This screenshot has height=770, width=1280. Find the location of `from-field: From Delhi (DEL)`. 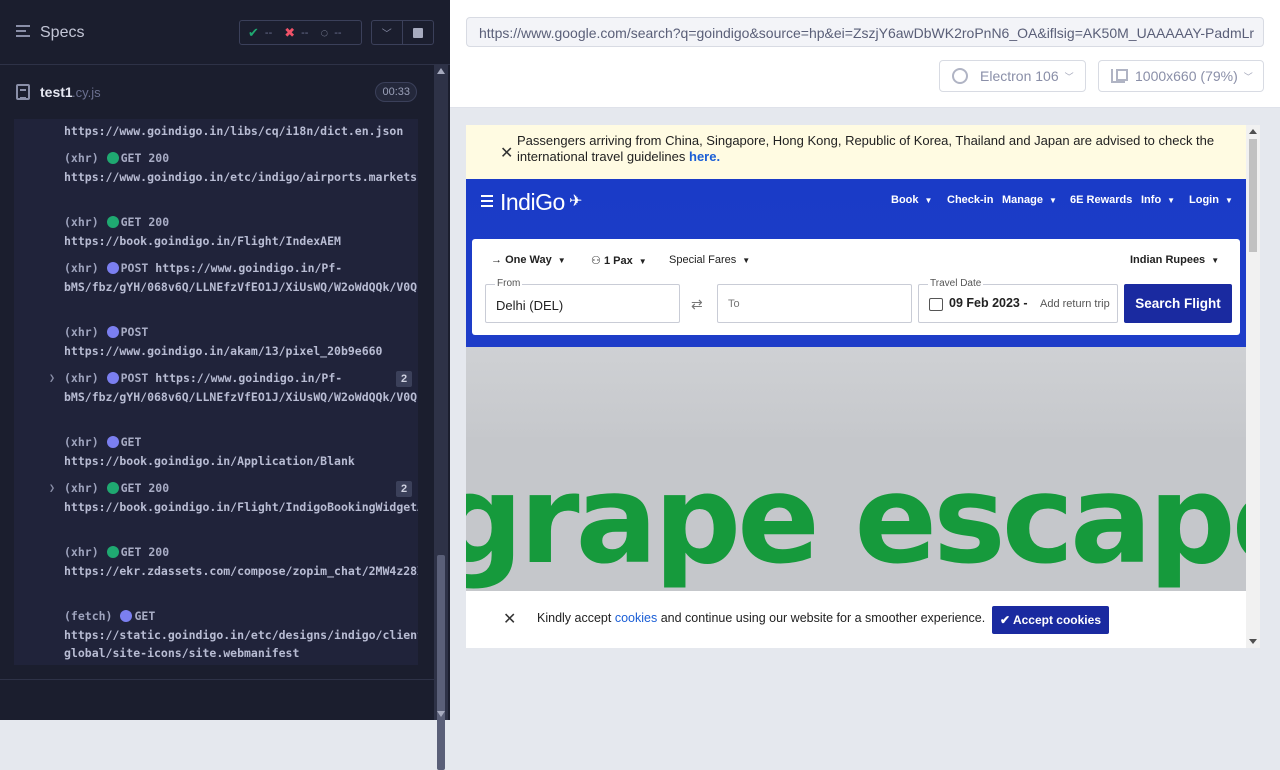

from-field: From Delhi (DEL) is located at coordinates (582, 300).